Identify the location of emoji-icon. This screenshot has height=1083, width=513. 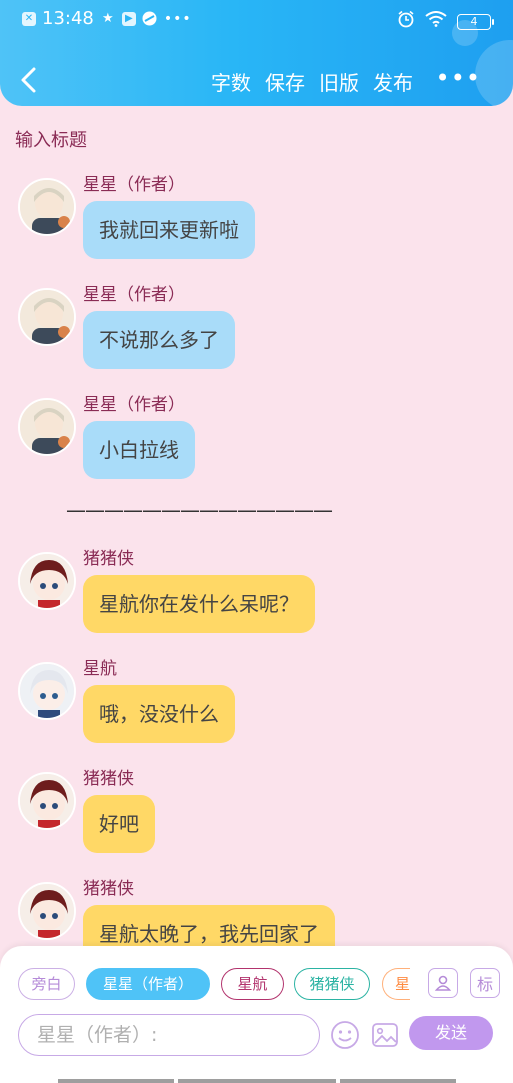
(345, 1035).